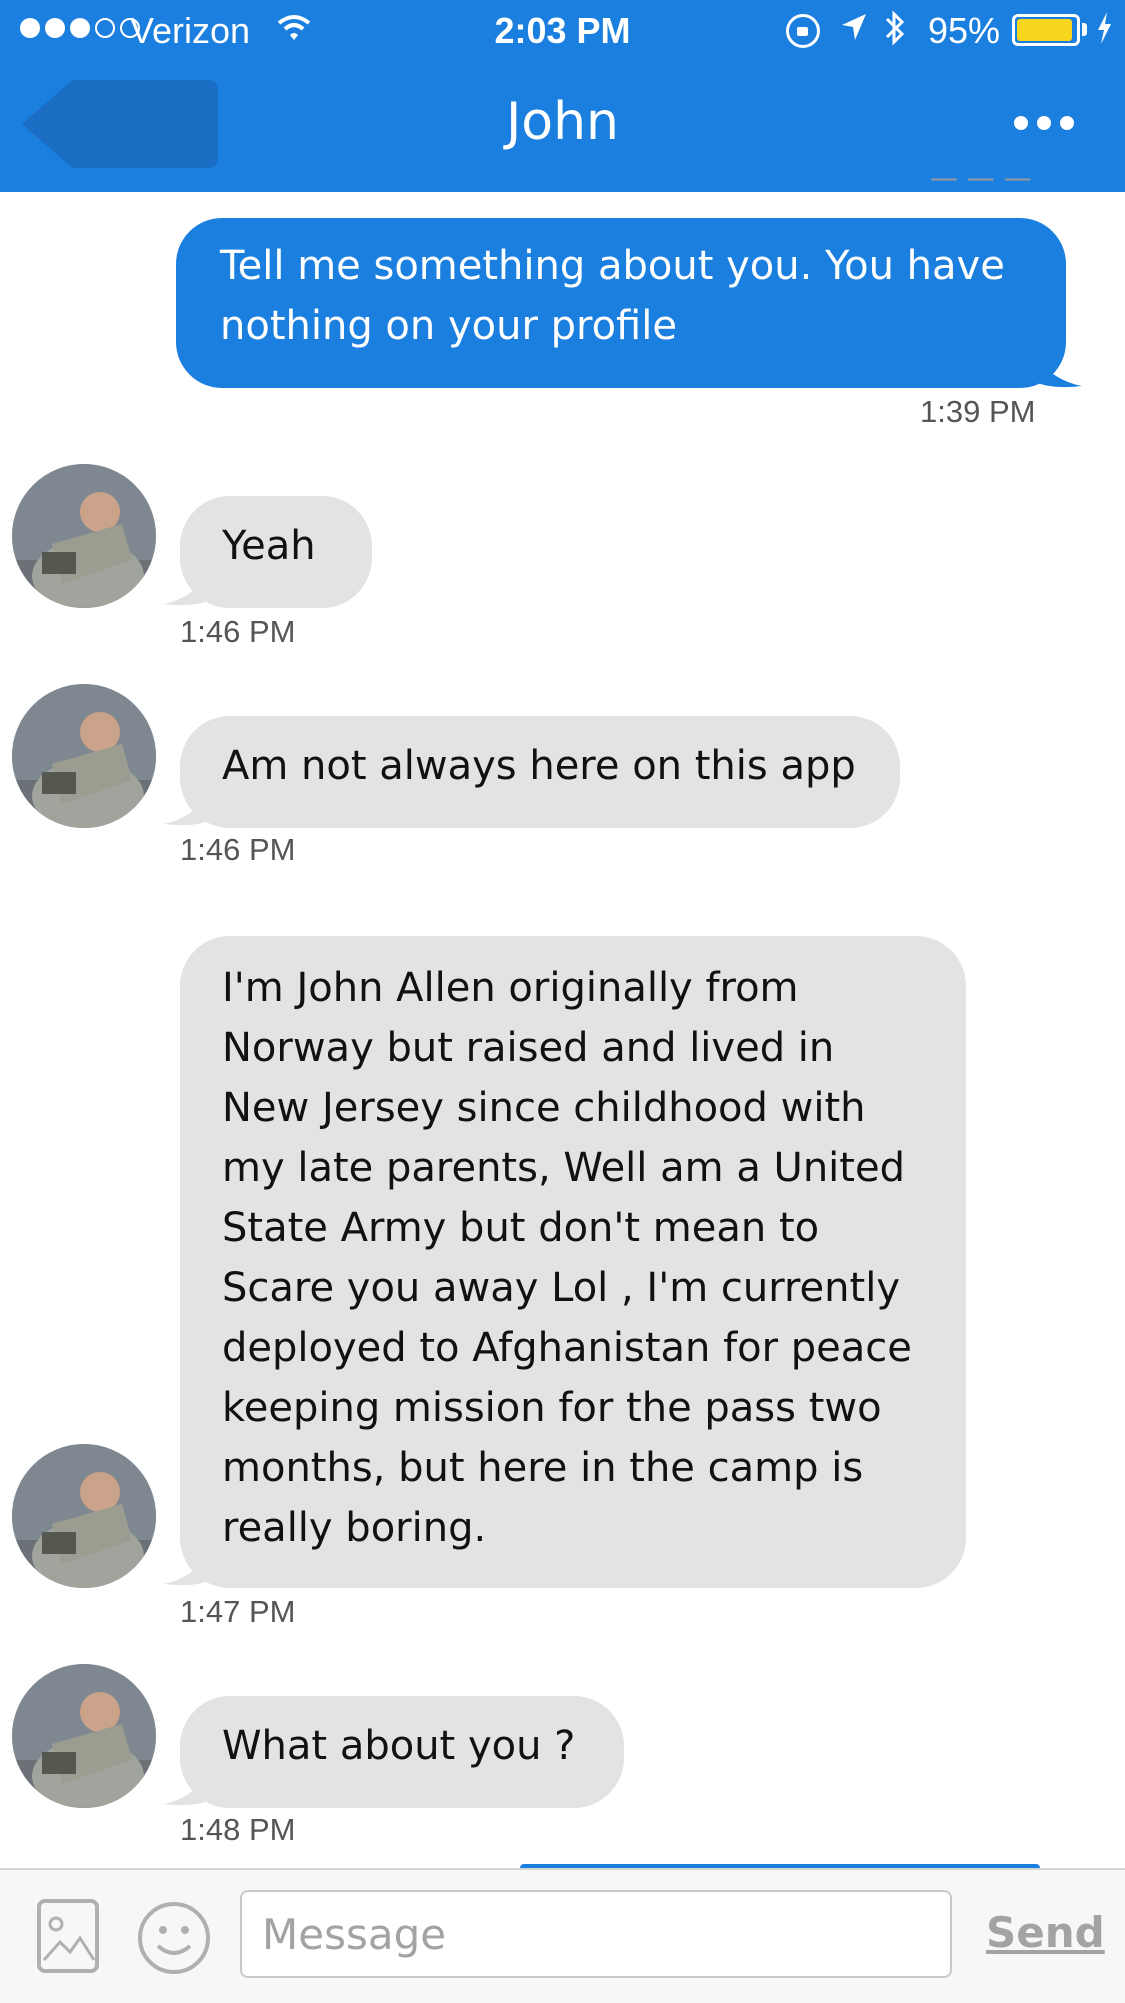 This screenshot has height=2003, width=1125. I want to click on status-bar: Verizon 2:03 PM 95%, so click(562, 31).